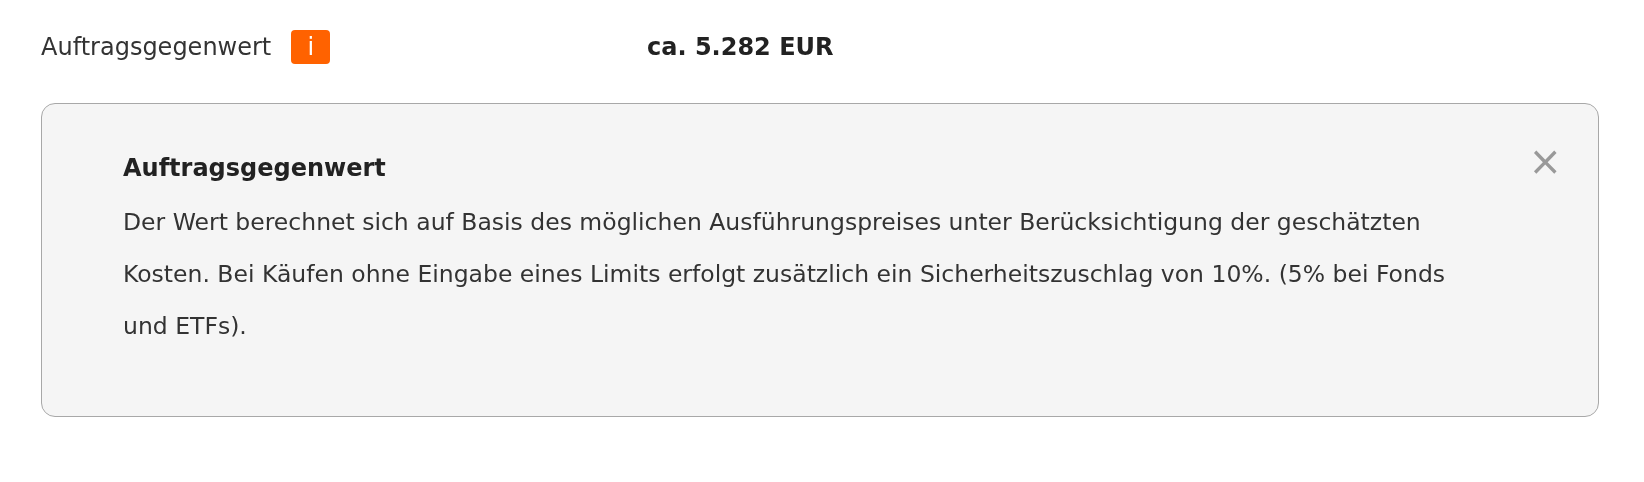 The image size is (1644, 482). Describe the element at coordinates (156, 47) in the screenshot. I see `field-label: Auftragsgegenwert` at that location.